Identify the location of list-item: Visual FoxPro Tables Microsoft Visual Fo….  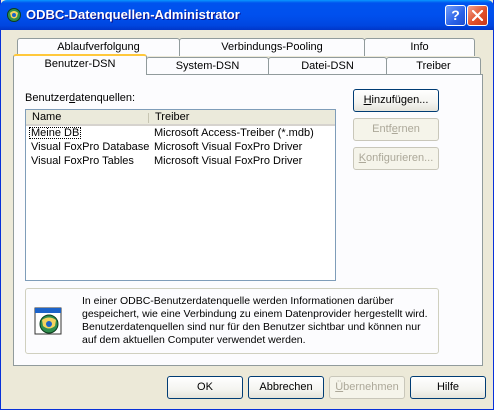
(179, 161).